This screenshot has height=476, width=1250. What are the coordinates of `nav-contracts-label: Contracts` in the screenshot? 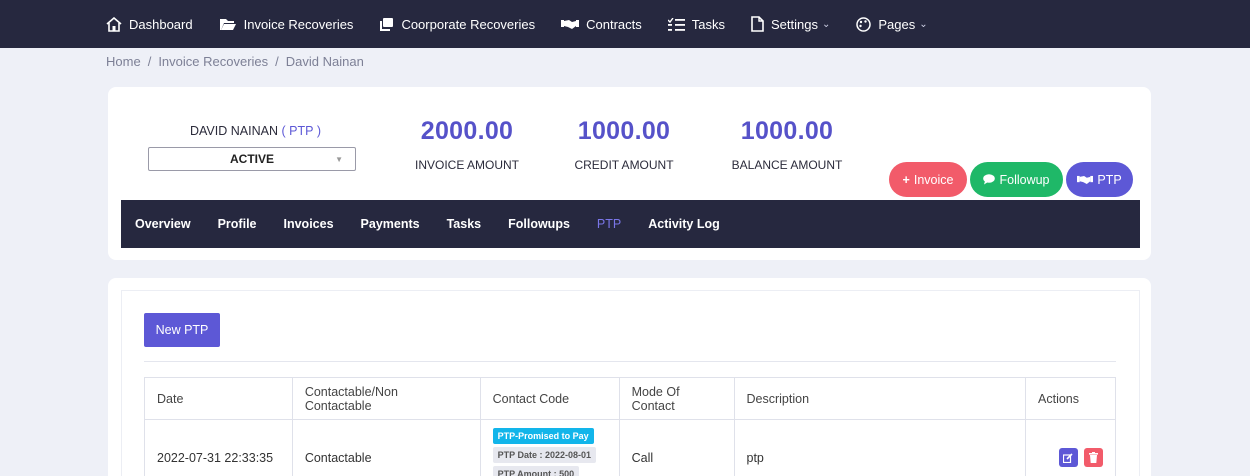 It's located at (614, 24).